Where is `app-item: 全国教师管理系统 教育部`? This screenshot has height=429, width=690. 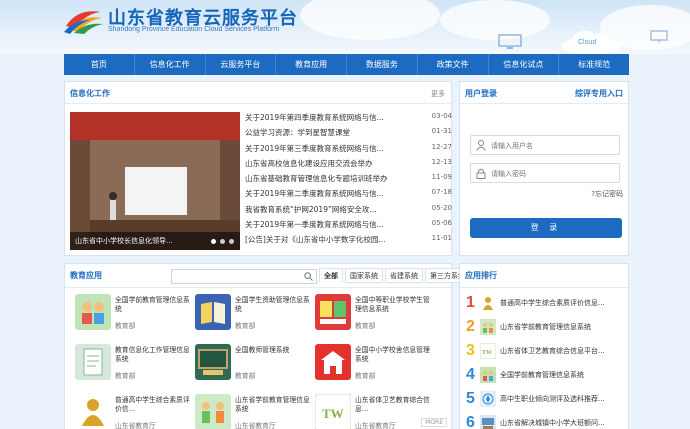
app-item: 全国教师管理系统 教育部 is located at coordinates (254, 367).